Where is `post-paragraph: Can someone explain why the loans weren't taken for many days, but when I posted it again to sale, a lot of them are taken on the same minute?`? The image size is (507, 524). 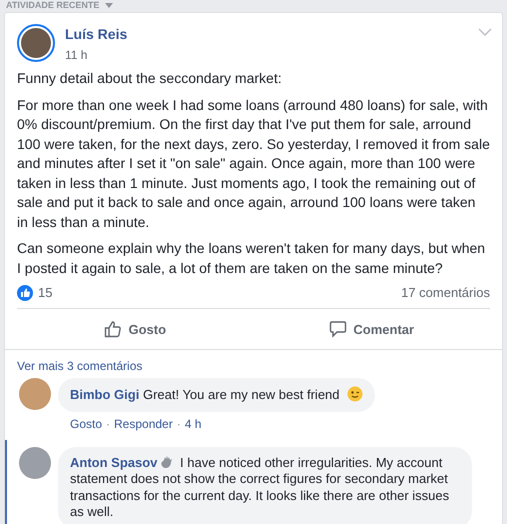 post-paragraph: Can someone explain why the loans weren't taken for many days, but when I posted it again to sale, a lot of them are taken on the same minute? is located at coordinates (251, 258).